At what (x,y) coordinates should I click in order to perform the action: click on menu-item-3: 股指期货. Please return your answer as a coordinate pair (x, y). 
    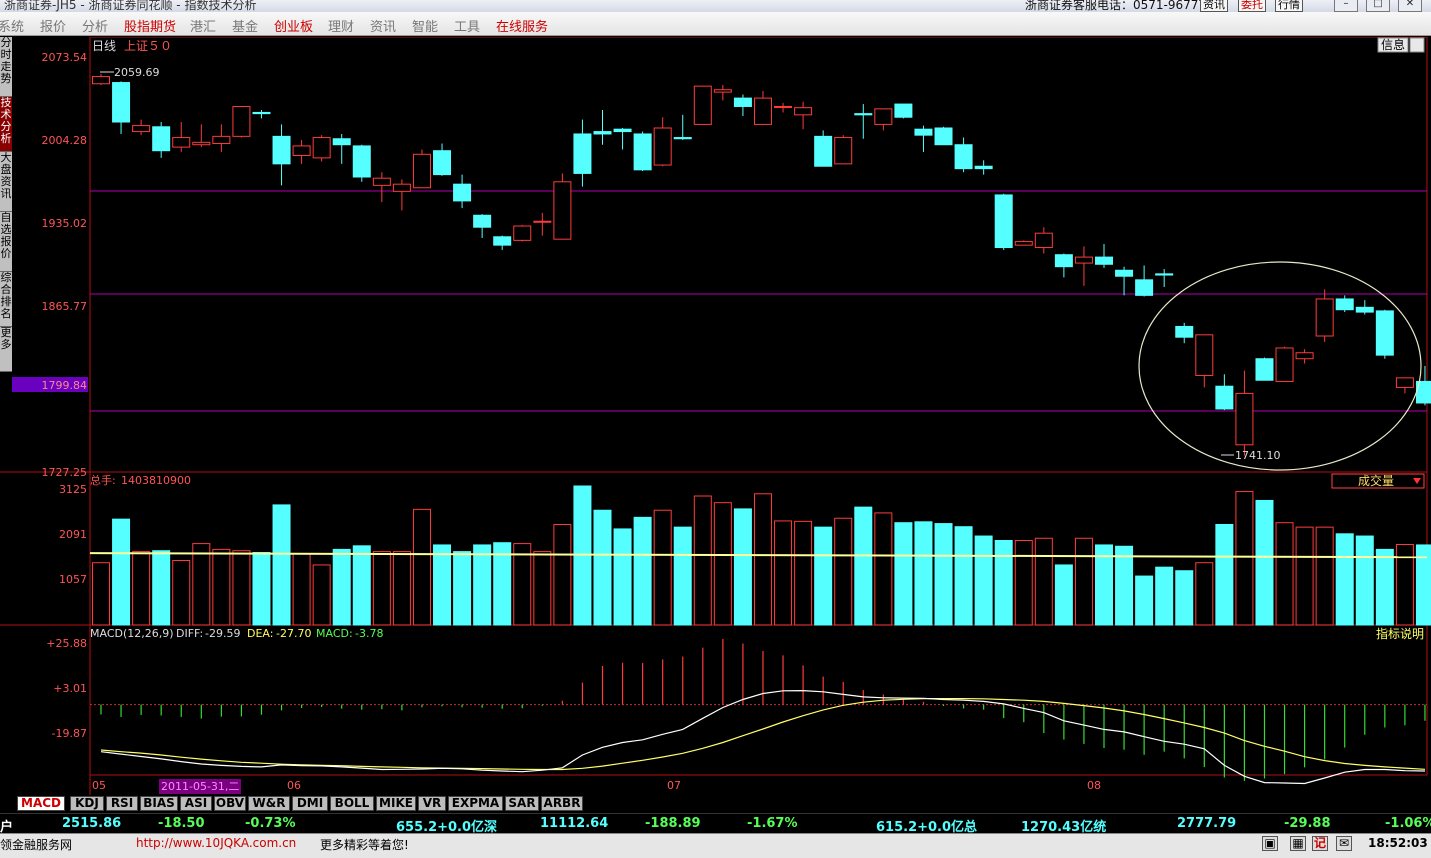
    Looking at the image, I should click on (150, 25).